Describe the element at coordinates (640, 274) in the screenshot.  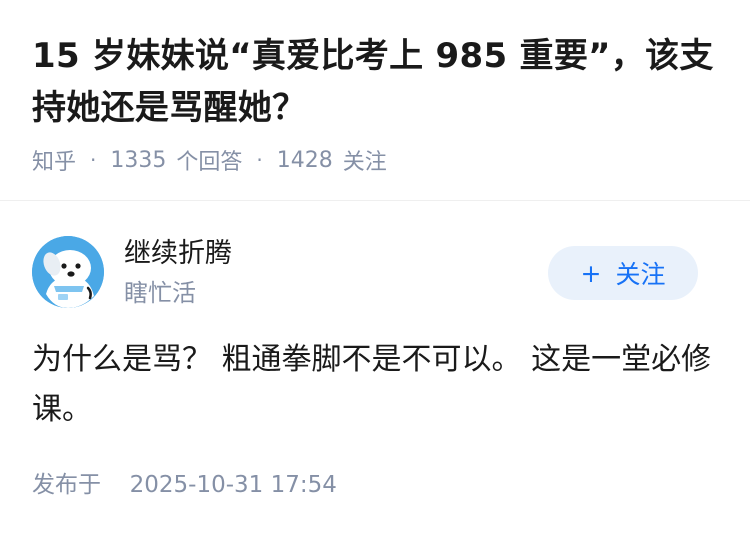
I see `follow-button-label: 关注` at that location.